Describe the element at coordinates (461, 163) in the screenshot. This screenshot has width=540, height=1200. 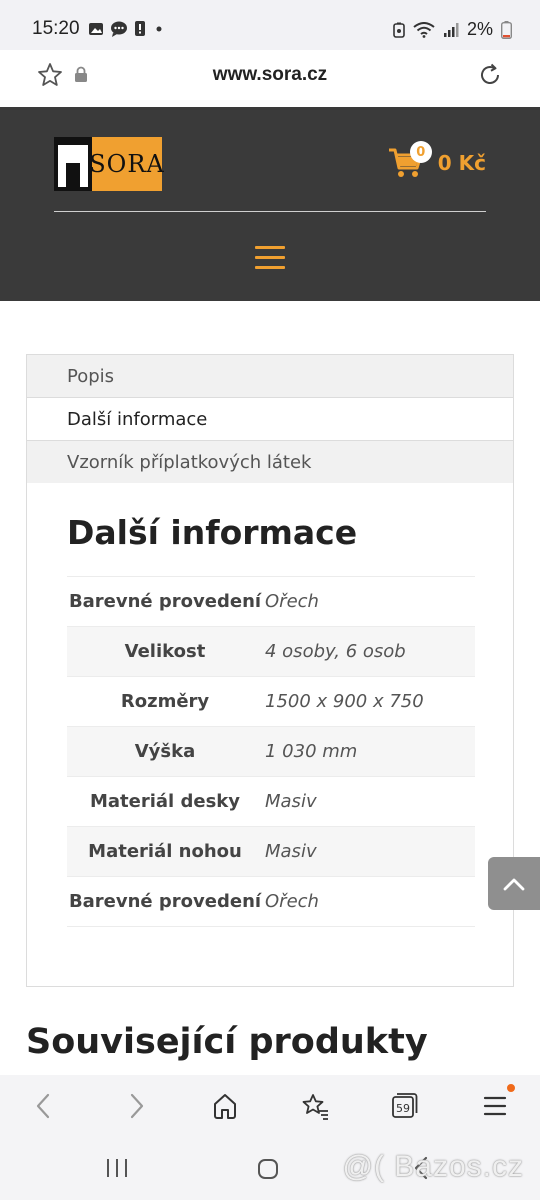
I see `cart-total: 0 Kč` at that location.